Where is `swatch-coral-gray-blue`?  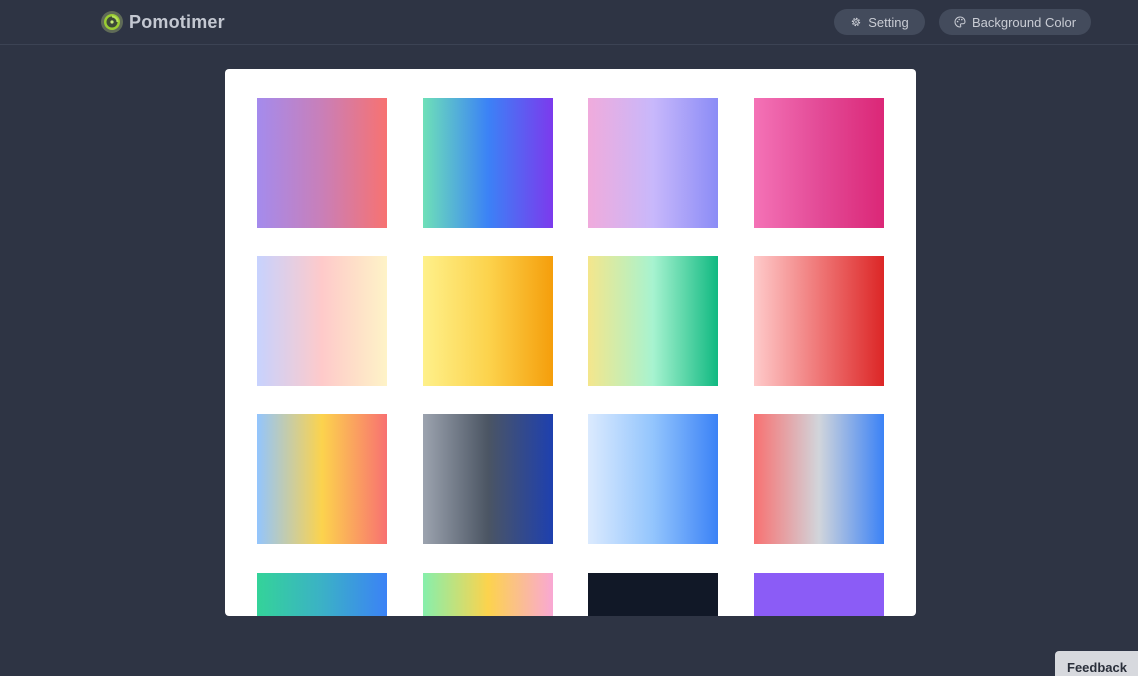 swatch-coral-gray-blue is located at coordinates (819, 479).